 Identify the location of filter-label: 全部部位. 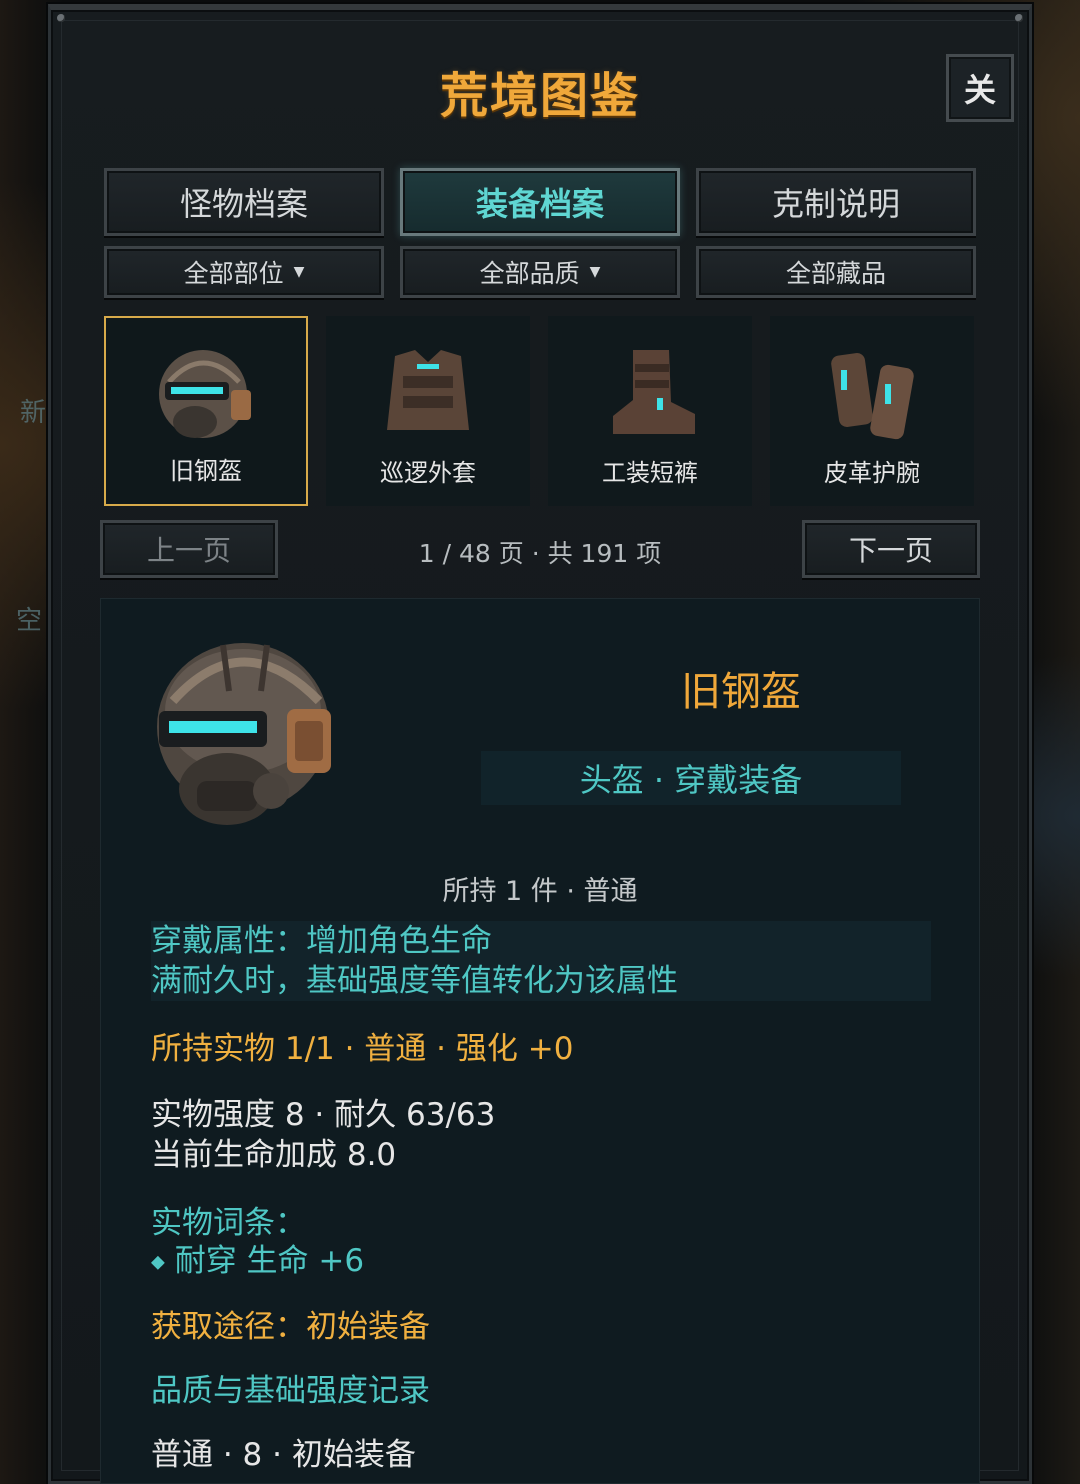
(233, 273).